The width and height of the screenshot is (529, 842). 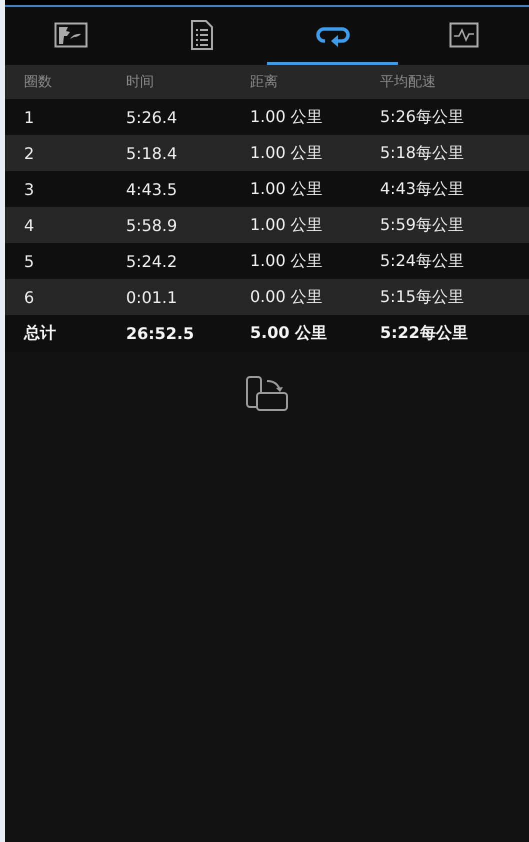 What do you see at coordinates (38, 82) in the screenshot?
I see `column-header: 圈数` at bounding box center [38, 82].